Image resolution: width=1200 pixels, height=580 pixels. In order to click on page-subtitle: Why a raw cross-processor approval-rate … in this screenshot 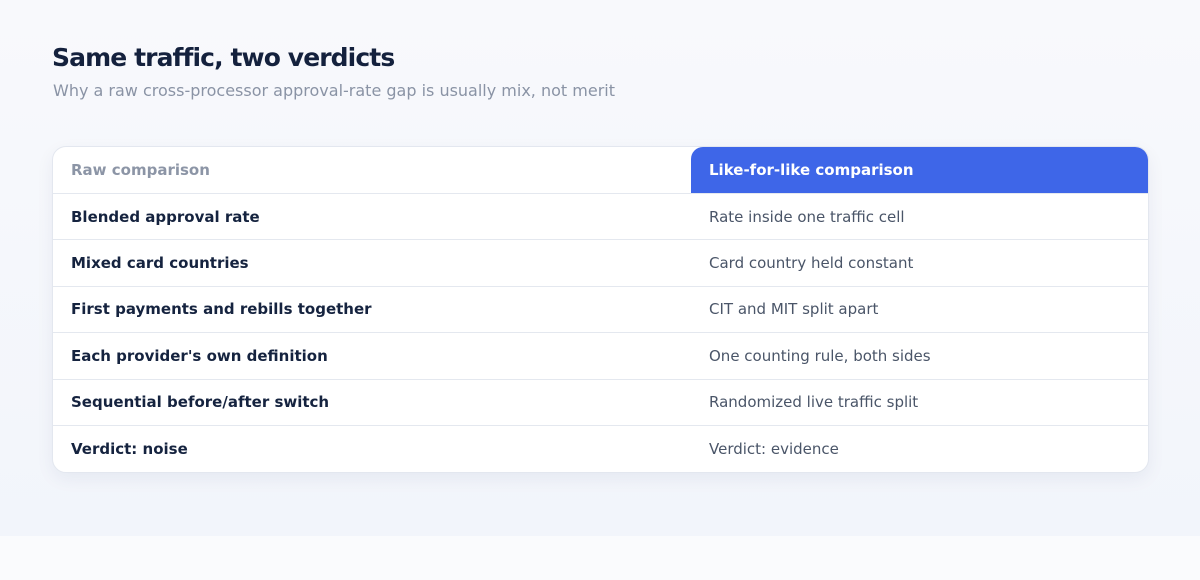, I will do `click(334, 90)`.